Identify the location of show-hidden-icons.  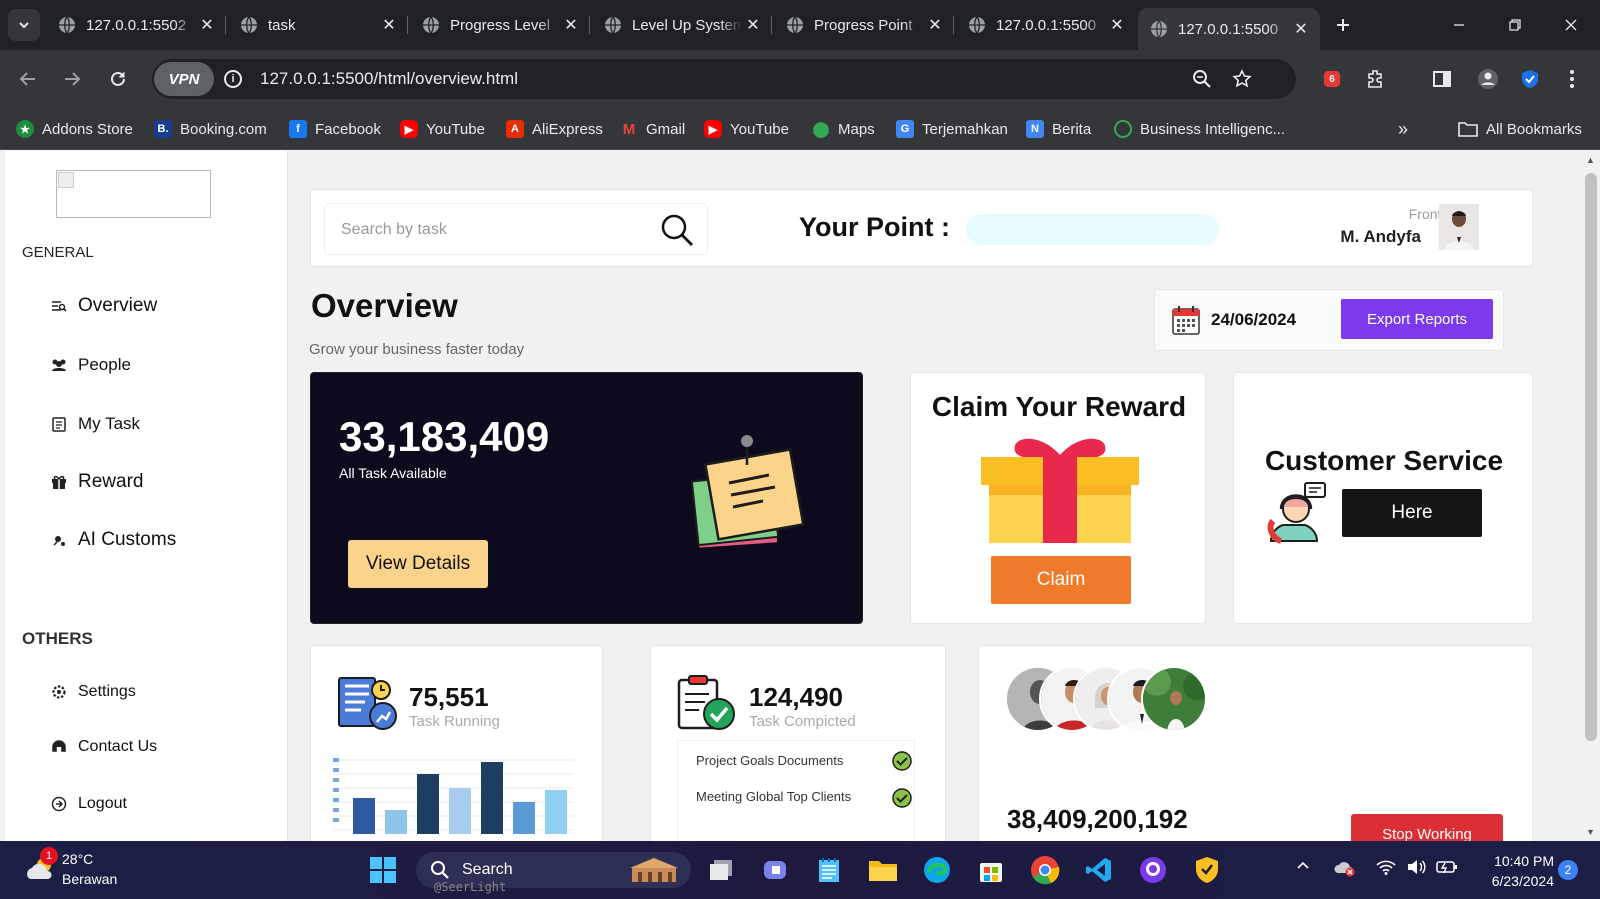
(1303, 867).